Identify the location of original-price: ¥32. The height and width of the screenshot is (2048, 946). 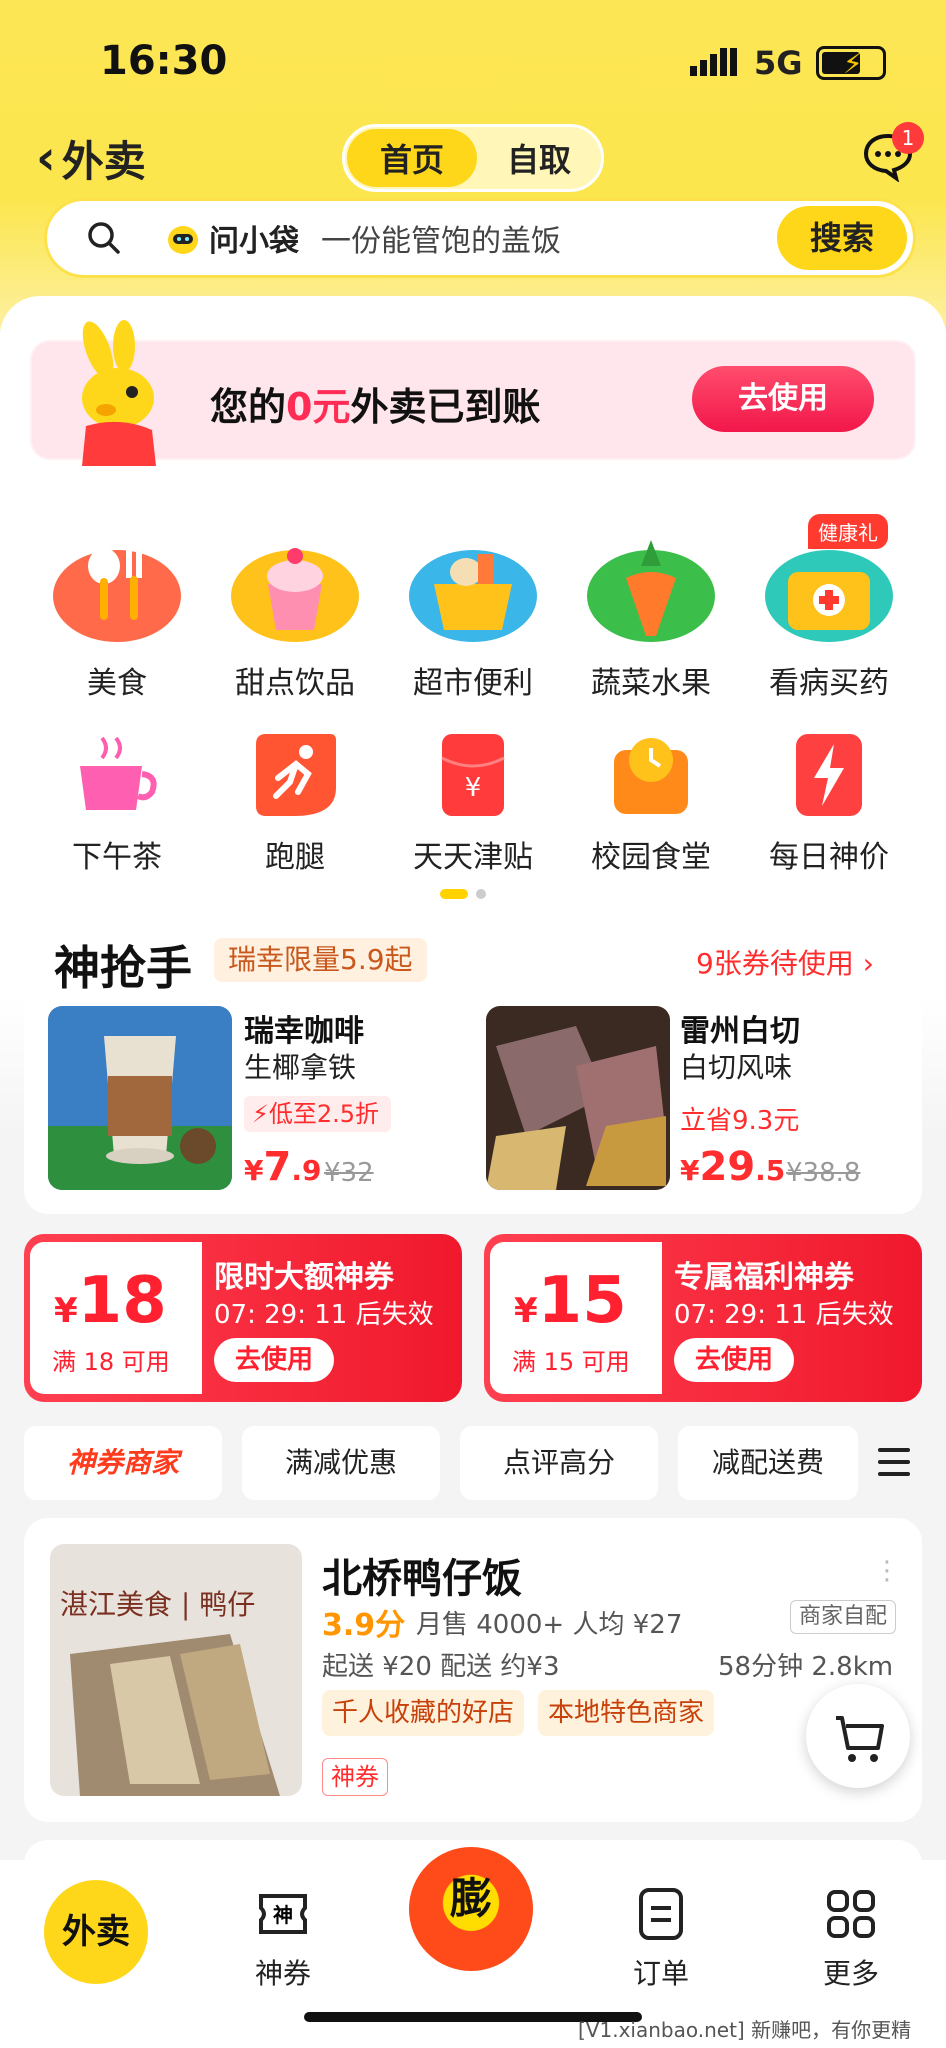
(349, 1173).